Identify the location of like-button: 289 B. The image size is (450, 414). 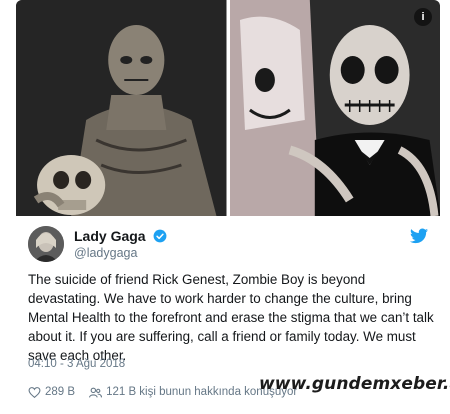
(51, 392).